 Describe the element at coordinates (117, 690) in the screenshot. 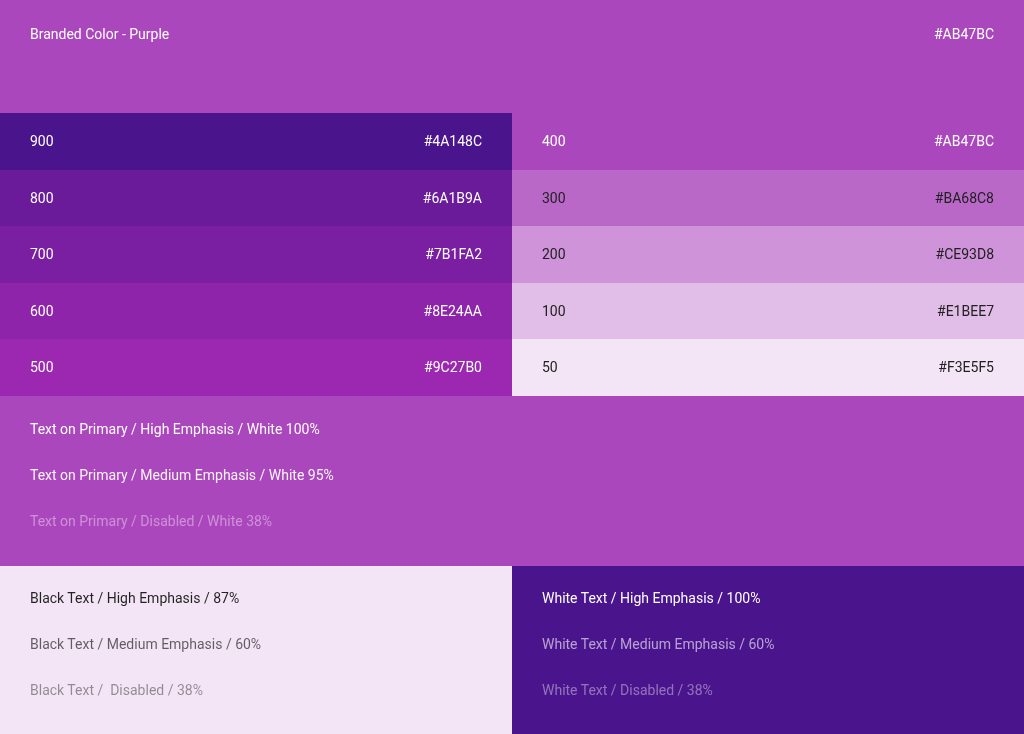

I see `sample-text: Black Text / Disabled / 38%` at that location.